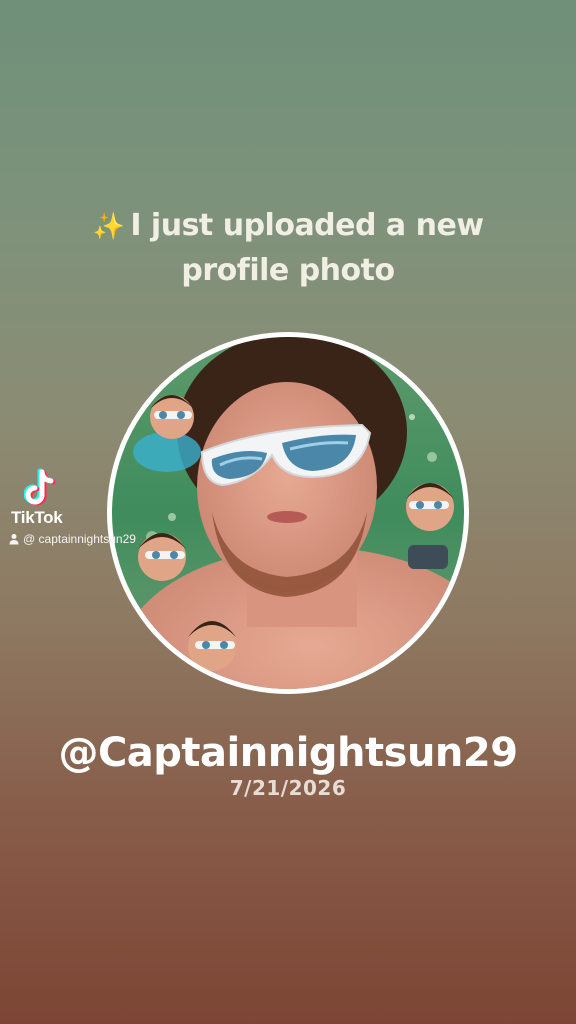 This screenshot has width=576, height=1024. Describe the element at coordinates (307, 248) in the screenshot. I see `headline-text: I just uploaded a new profile photo` at that location.